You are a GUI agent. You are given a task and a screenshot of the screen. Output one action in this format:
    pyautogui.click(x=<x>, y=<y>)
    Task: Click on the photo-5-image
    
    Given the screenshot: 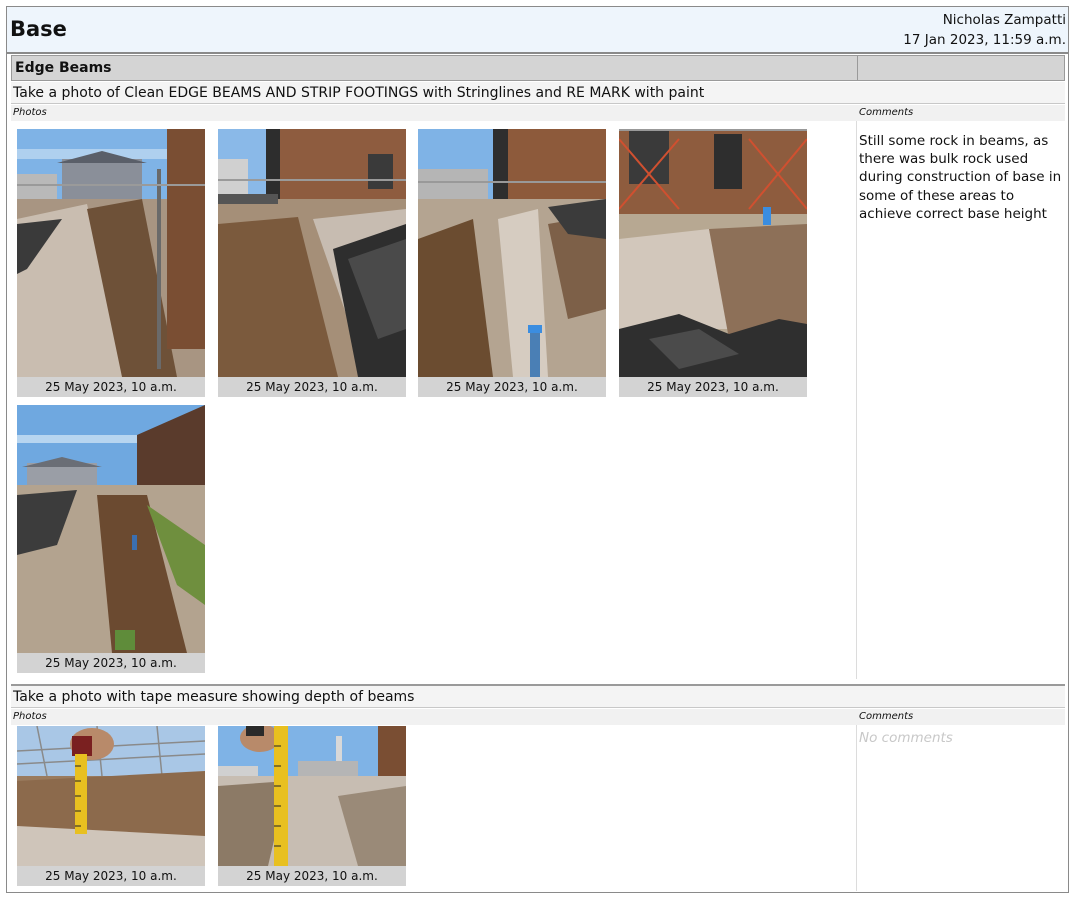 What is the action you would take?
    pyautogui.click(x=111, y=529)
    